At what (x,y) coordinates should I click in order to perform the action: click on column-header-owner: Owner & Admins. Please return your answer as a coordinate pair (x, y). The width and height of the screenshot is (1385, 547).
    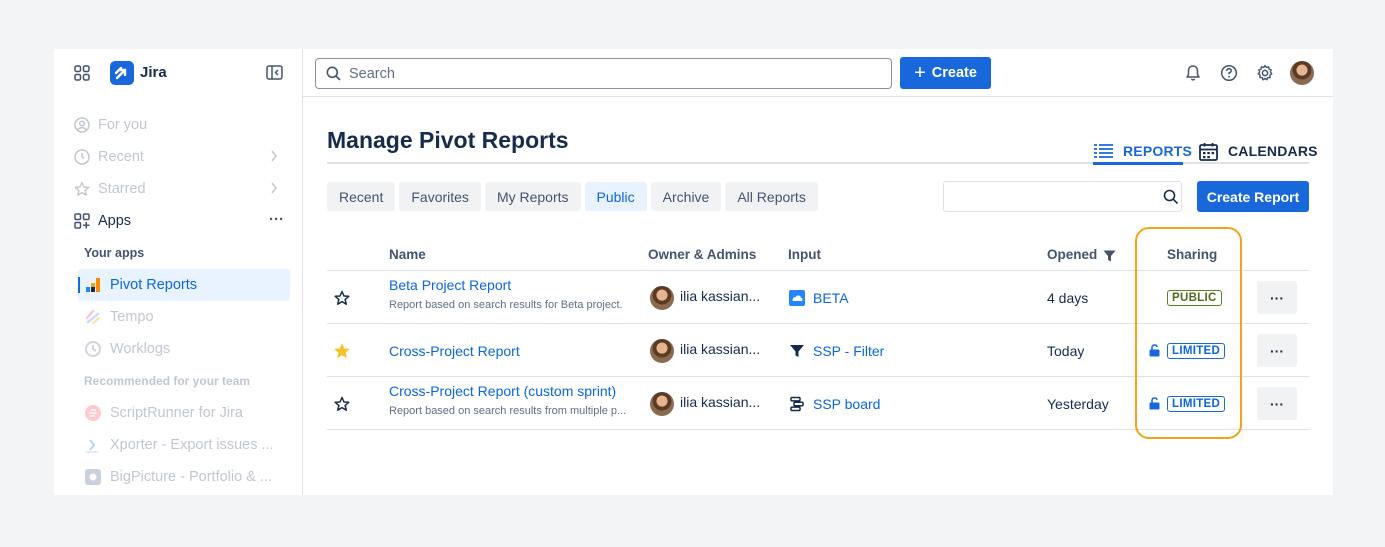
    Looking at the image, I should click on (702, 254).